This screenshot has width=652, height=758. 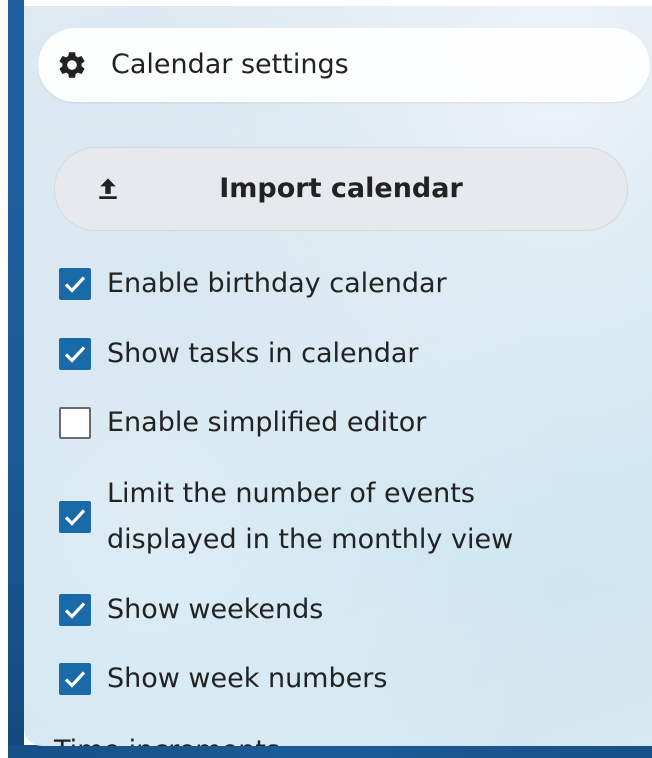 What do you see at coordinates (310, 539) in the screenshot?
I see `option-label-line2: displayed in the monthly view` at bounding box center [310, 539].